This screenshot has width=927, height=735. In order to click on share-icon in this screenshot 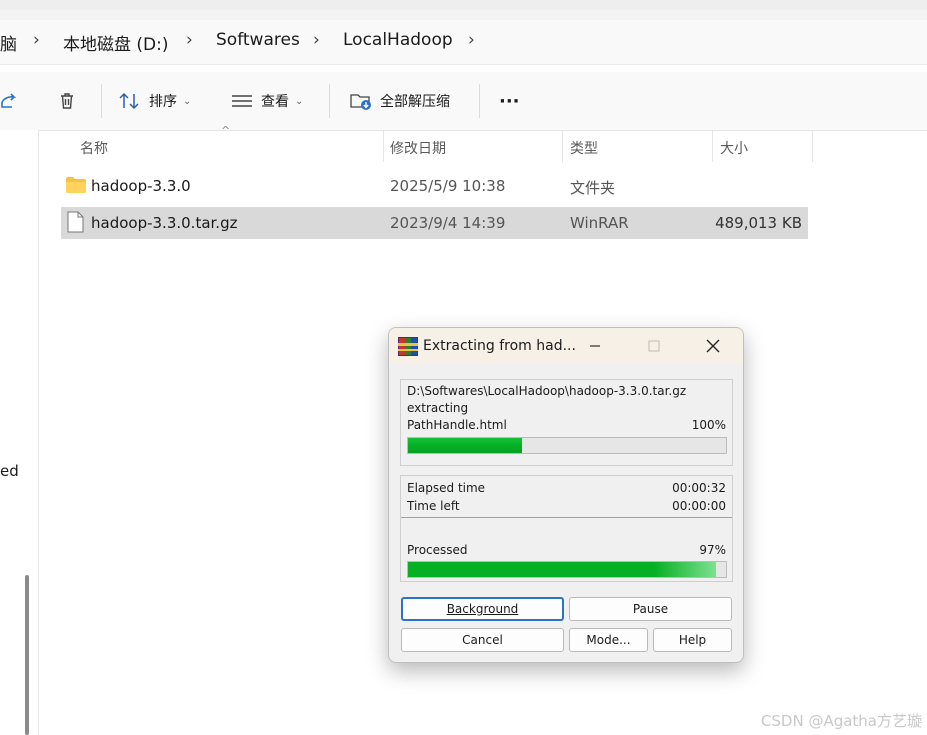, I will do `click(9, 100)`.